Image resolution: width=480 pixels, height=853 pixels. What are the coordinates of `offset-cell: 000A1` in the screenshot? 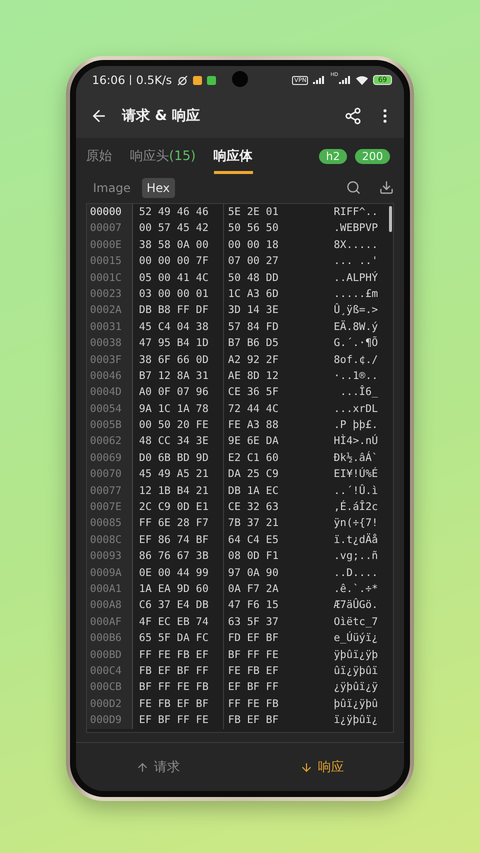 It's located at (110, 589).